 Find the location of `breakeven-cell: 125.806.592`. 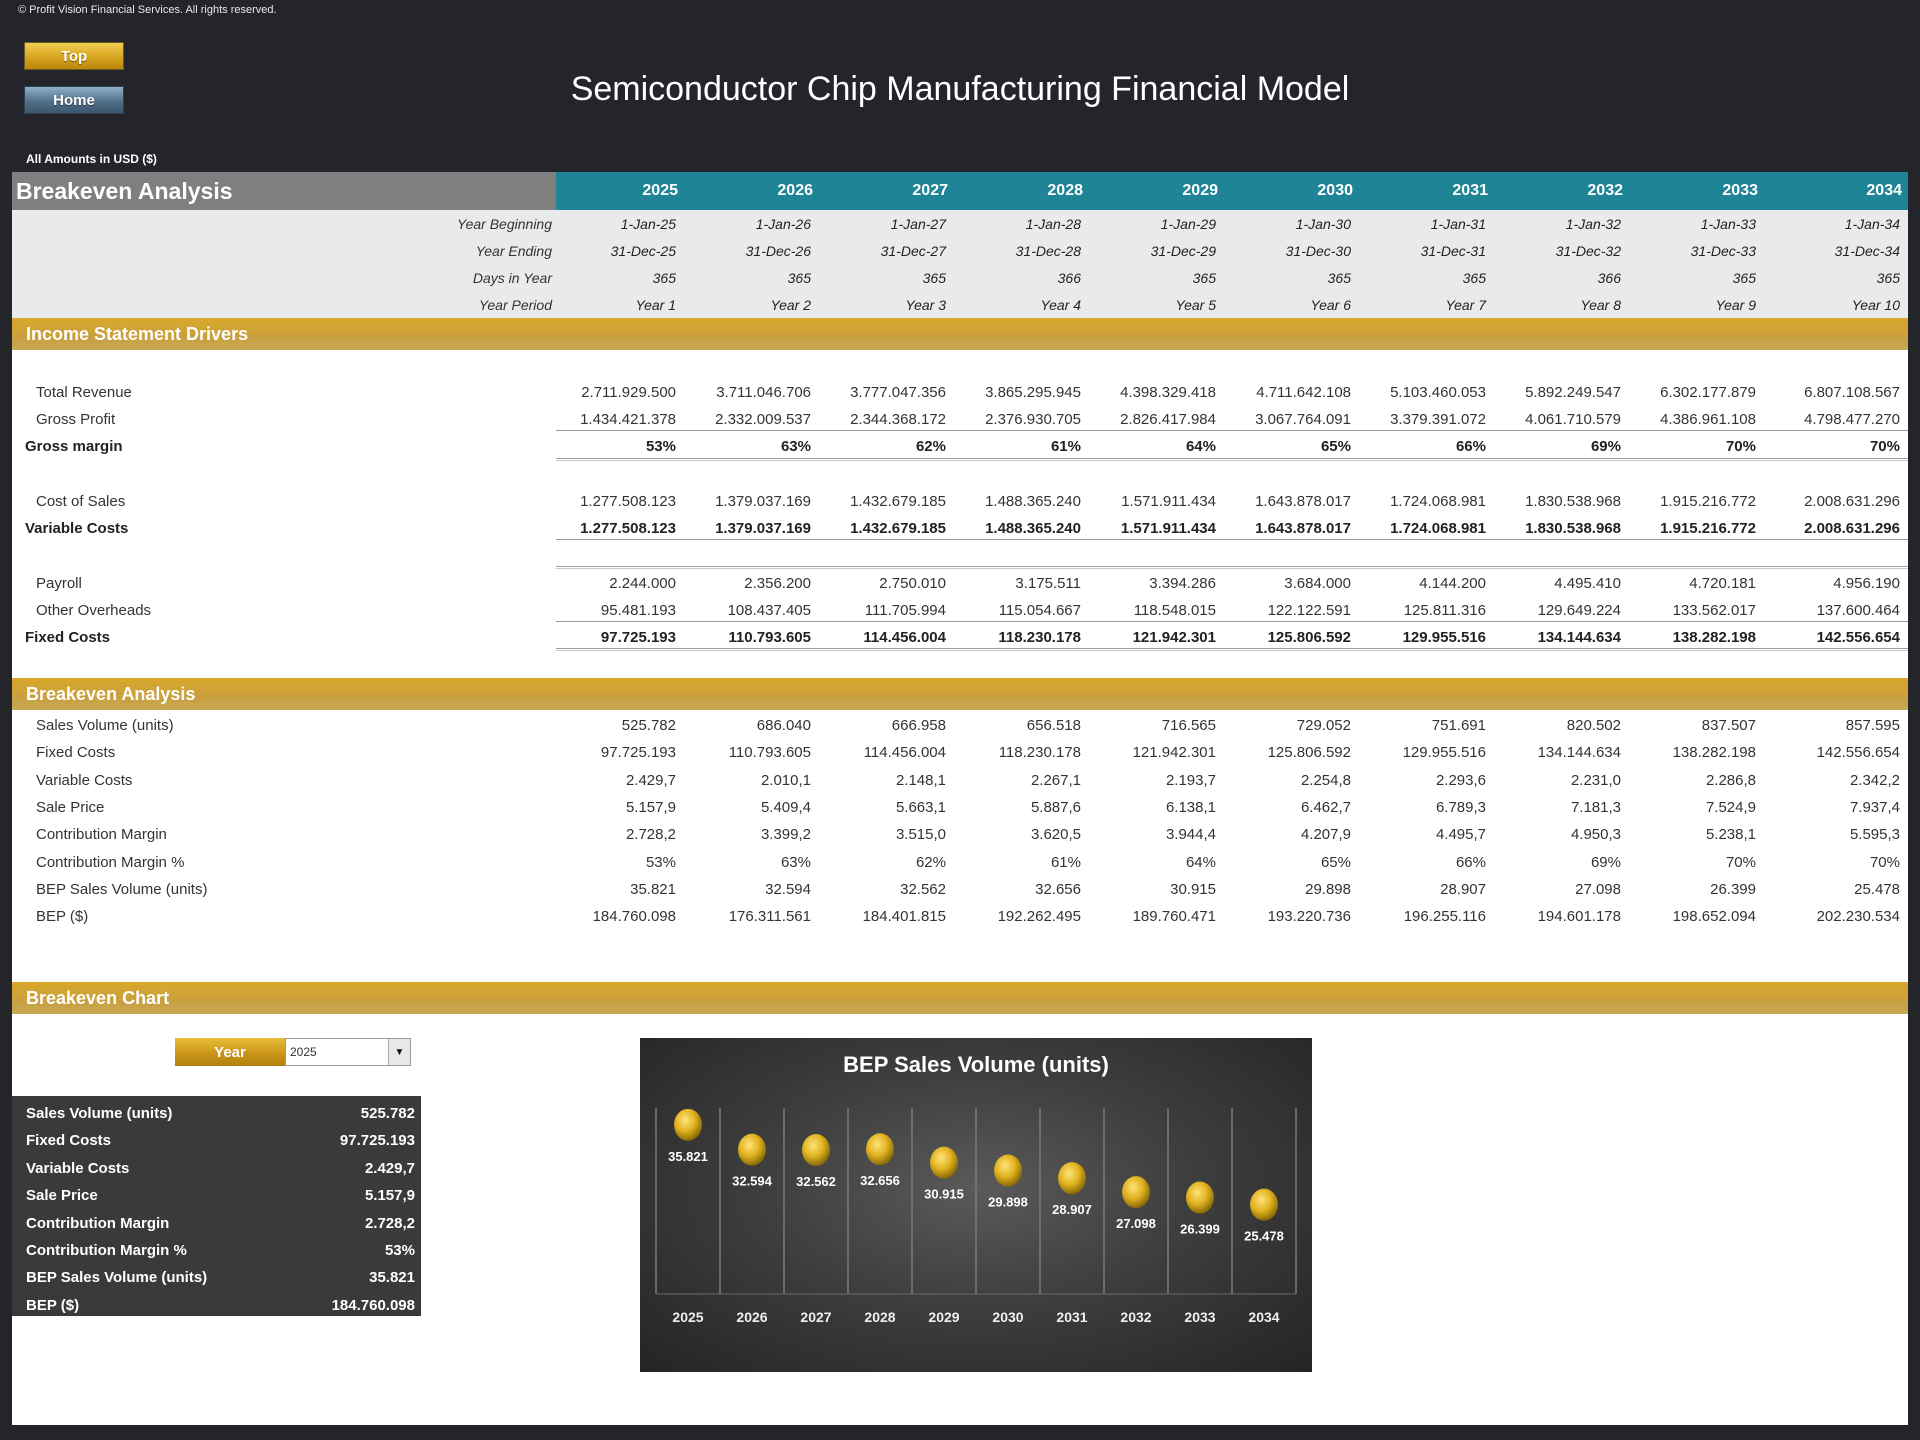

breakeven-cell: 125.806.592 is located at coordinates (1309, 753).